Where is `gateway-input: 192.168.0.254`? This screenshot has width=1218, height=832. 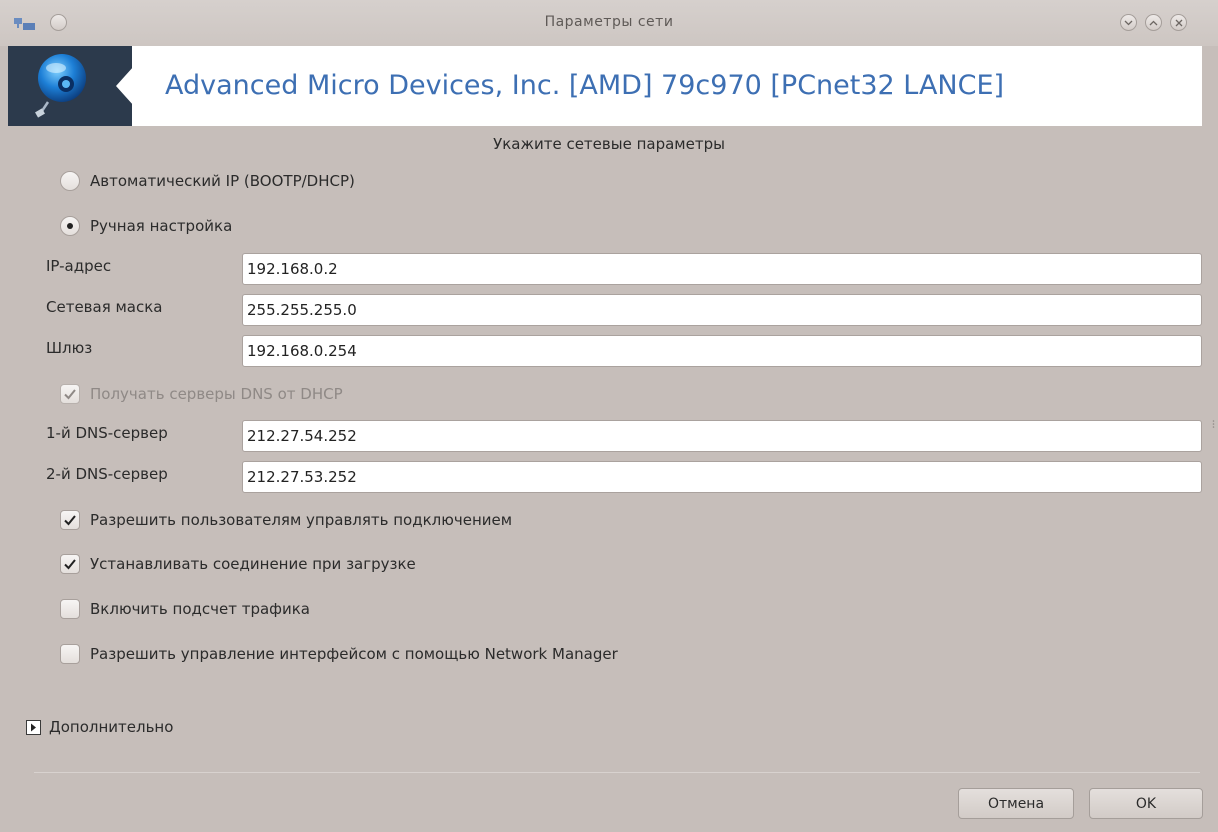
gateway-input: 192.168.0.254 is located at coordinates (722, 351).